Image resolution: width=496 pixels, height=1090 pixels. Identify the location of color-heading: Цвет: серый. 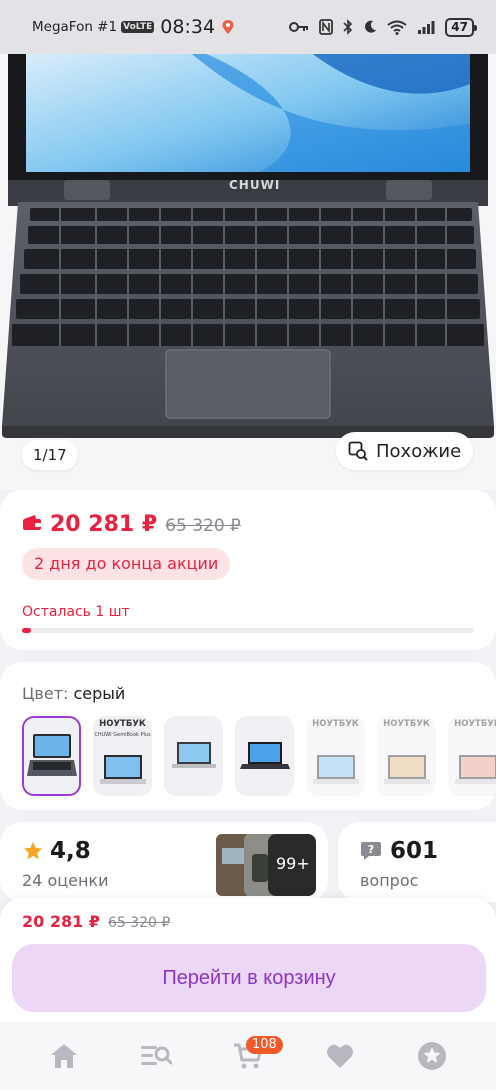
(73, 693).